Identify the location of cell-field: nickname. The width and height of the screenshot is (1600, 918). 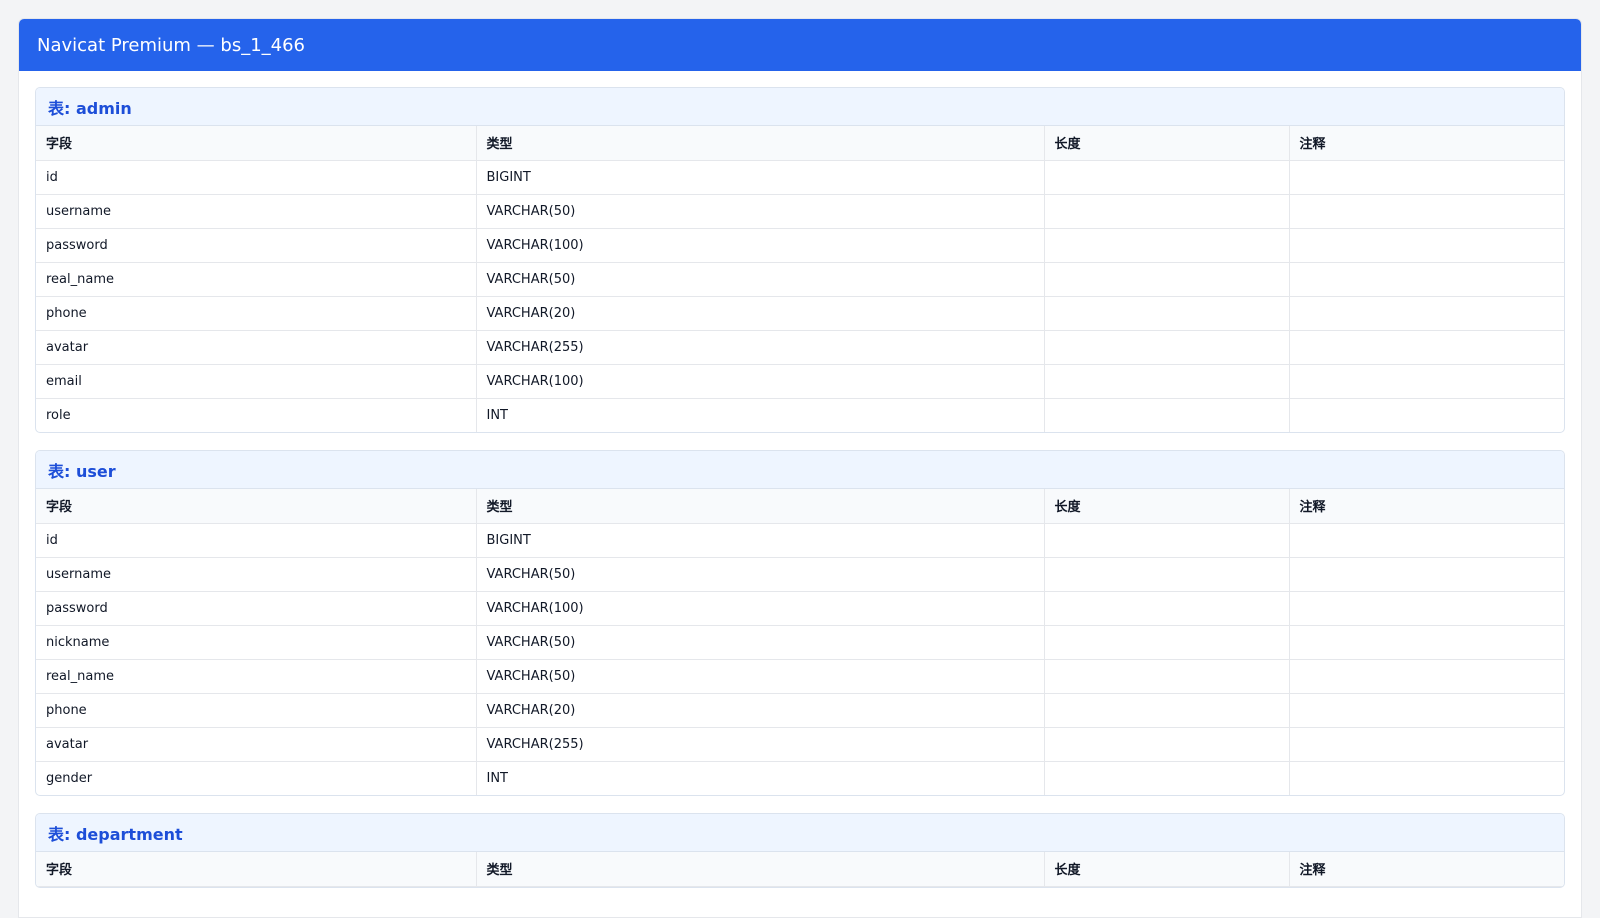
(256, 642).